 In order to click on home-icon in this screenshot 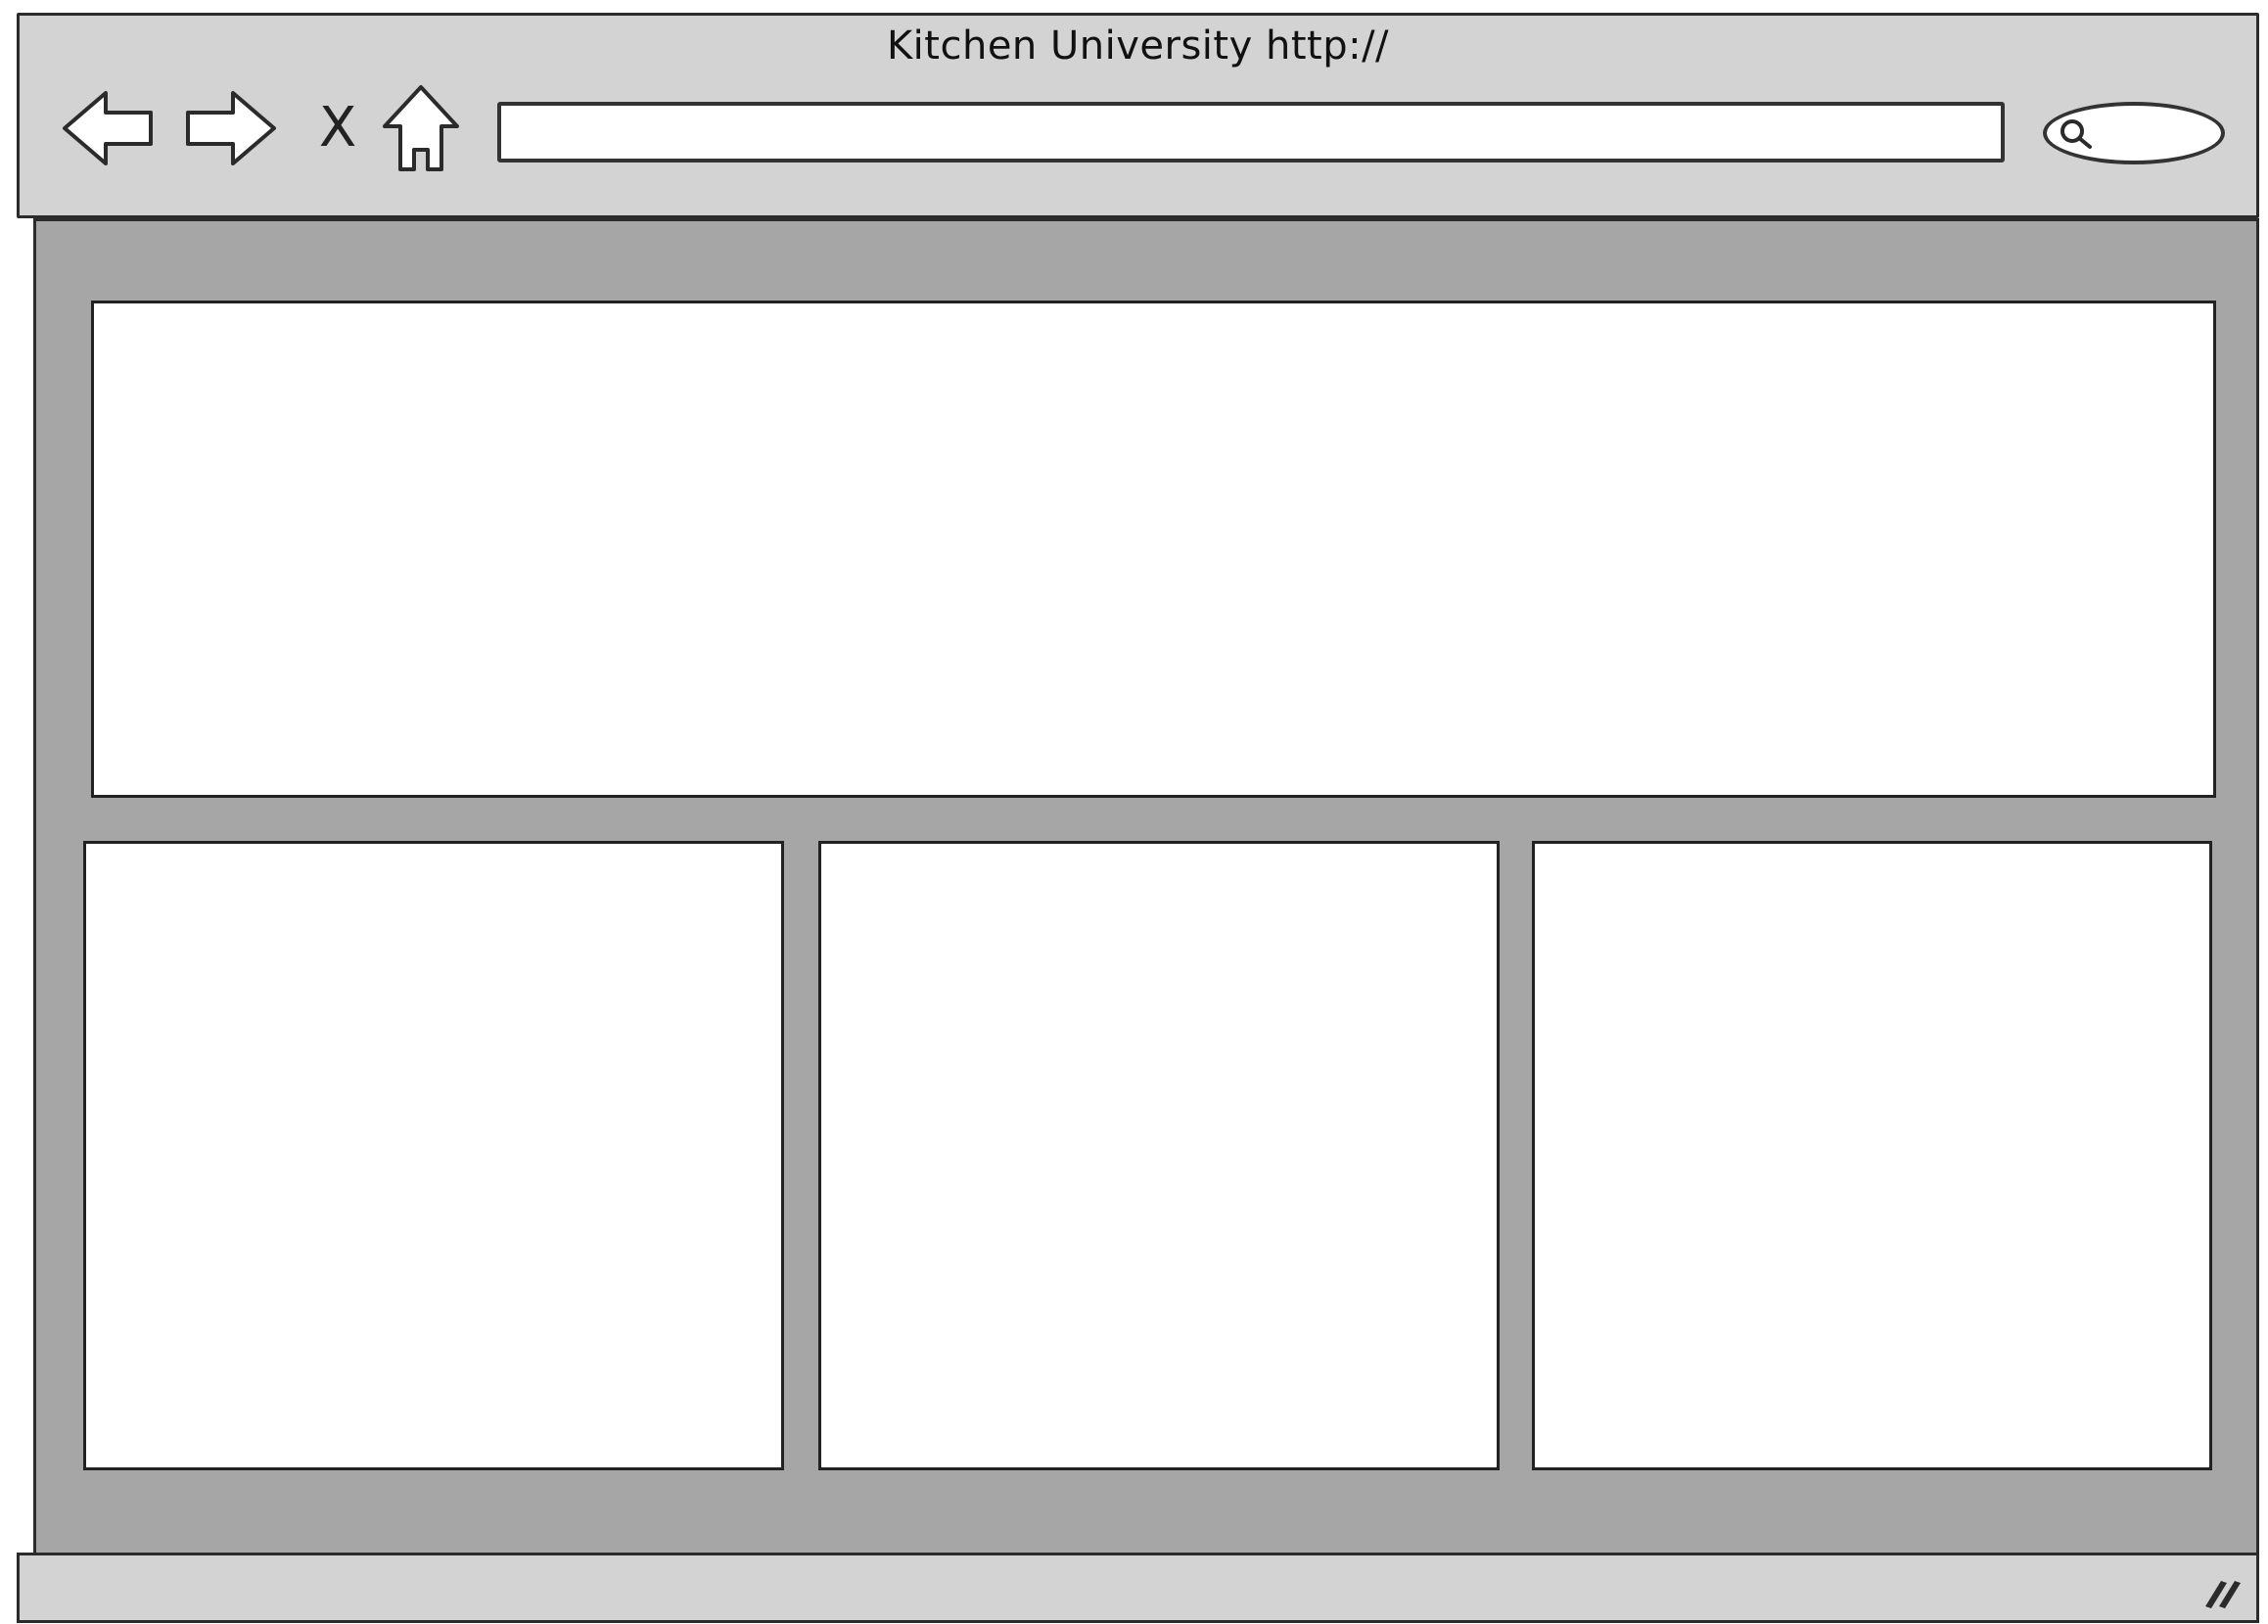, I will do `click(421, 128)`.